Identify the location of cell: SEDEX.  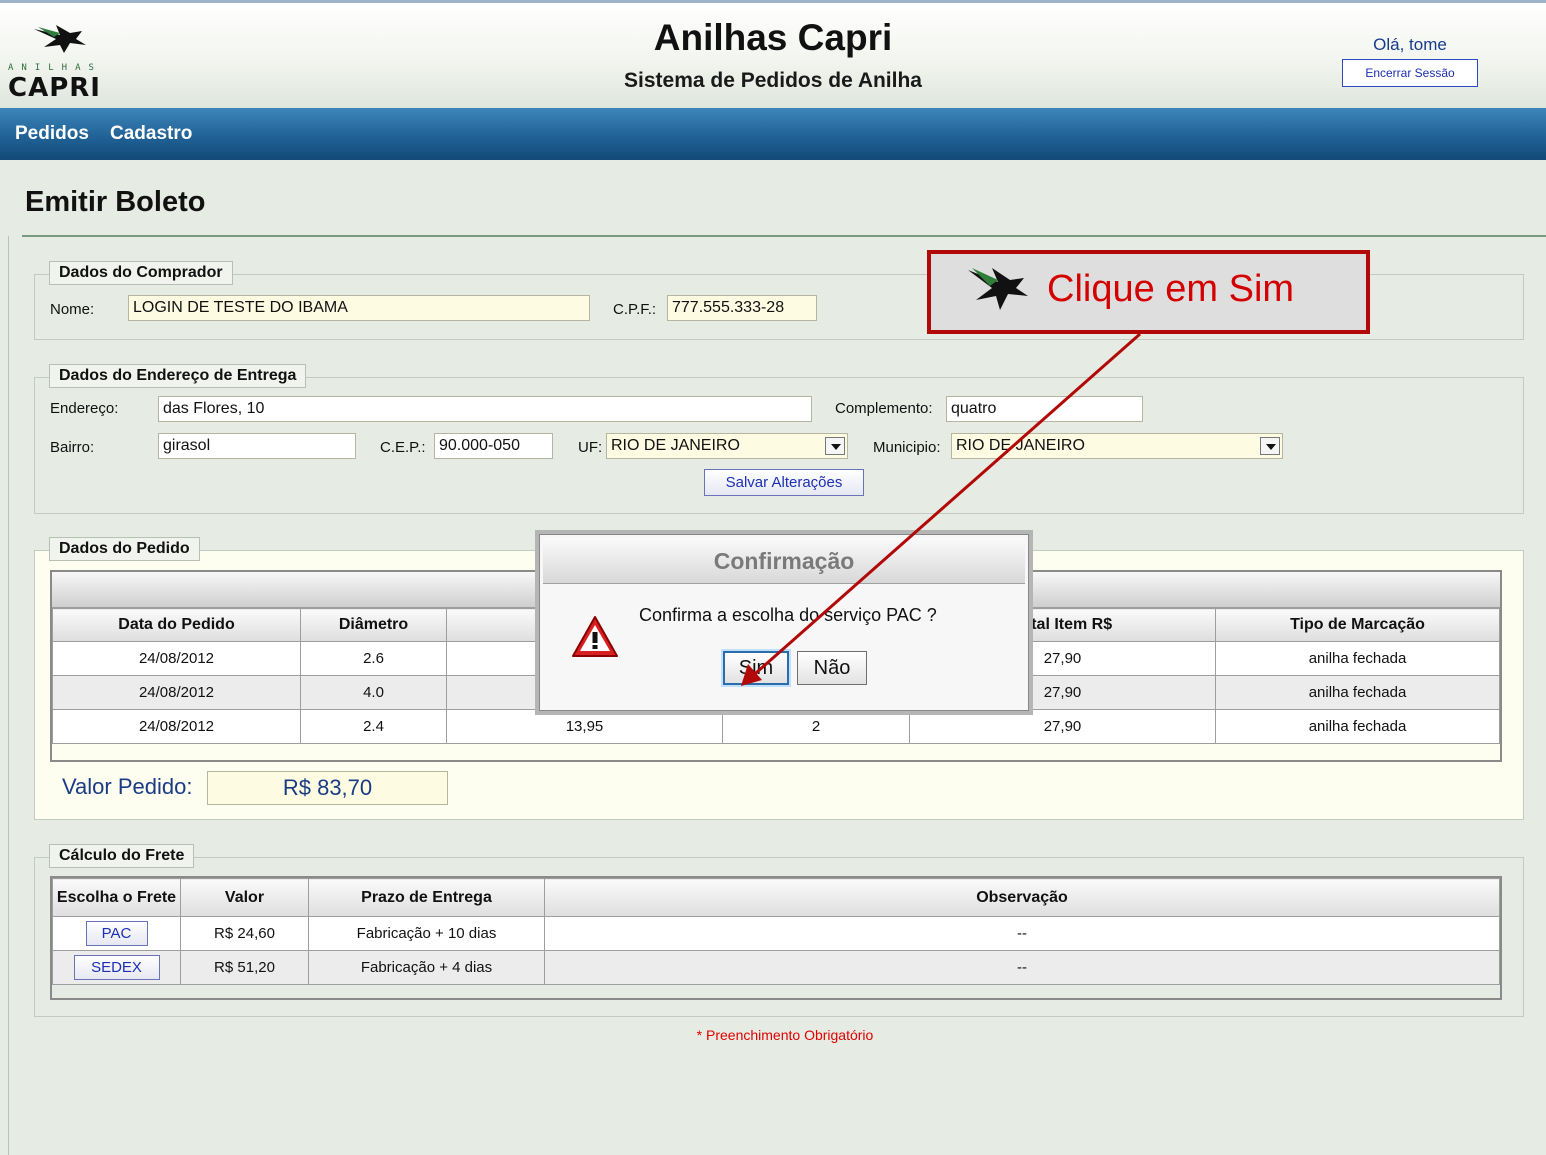
(116, 967).